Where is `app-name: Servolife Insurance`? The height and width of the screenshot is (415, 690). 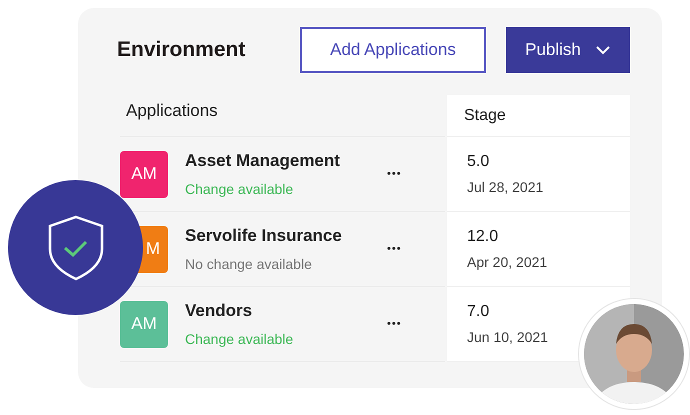 app-name: Servolife Insurance is located at coordinates (264, 236).